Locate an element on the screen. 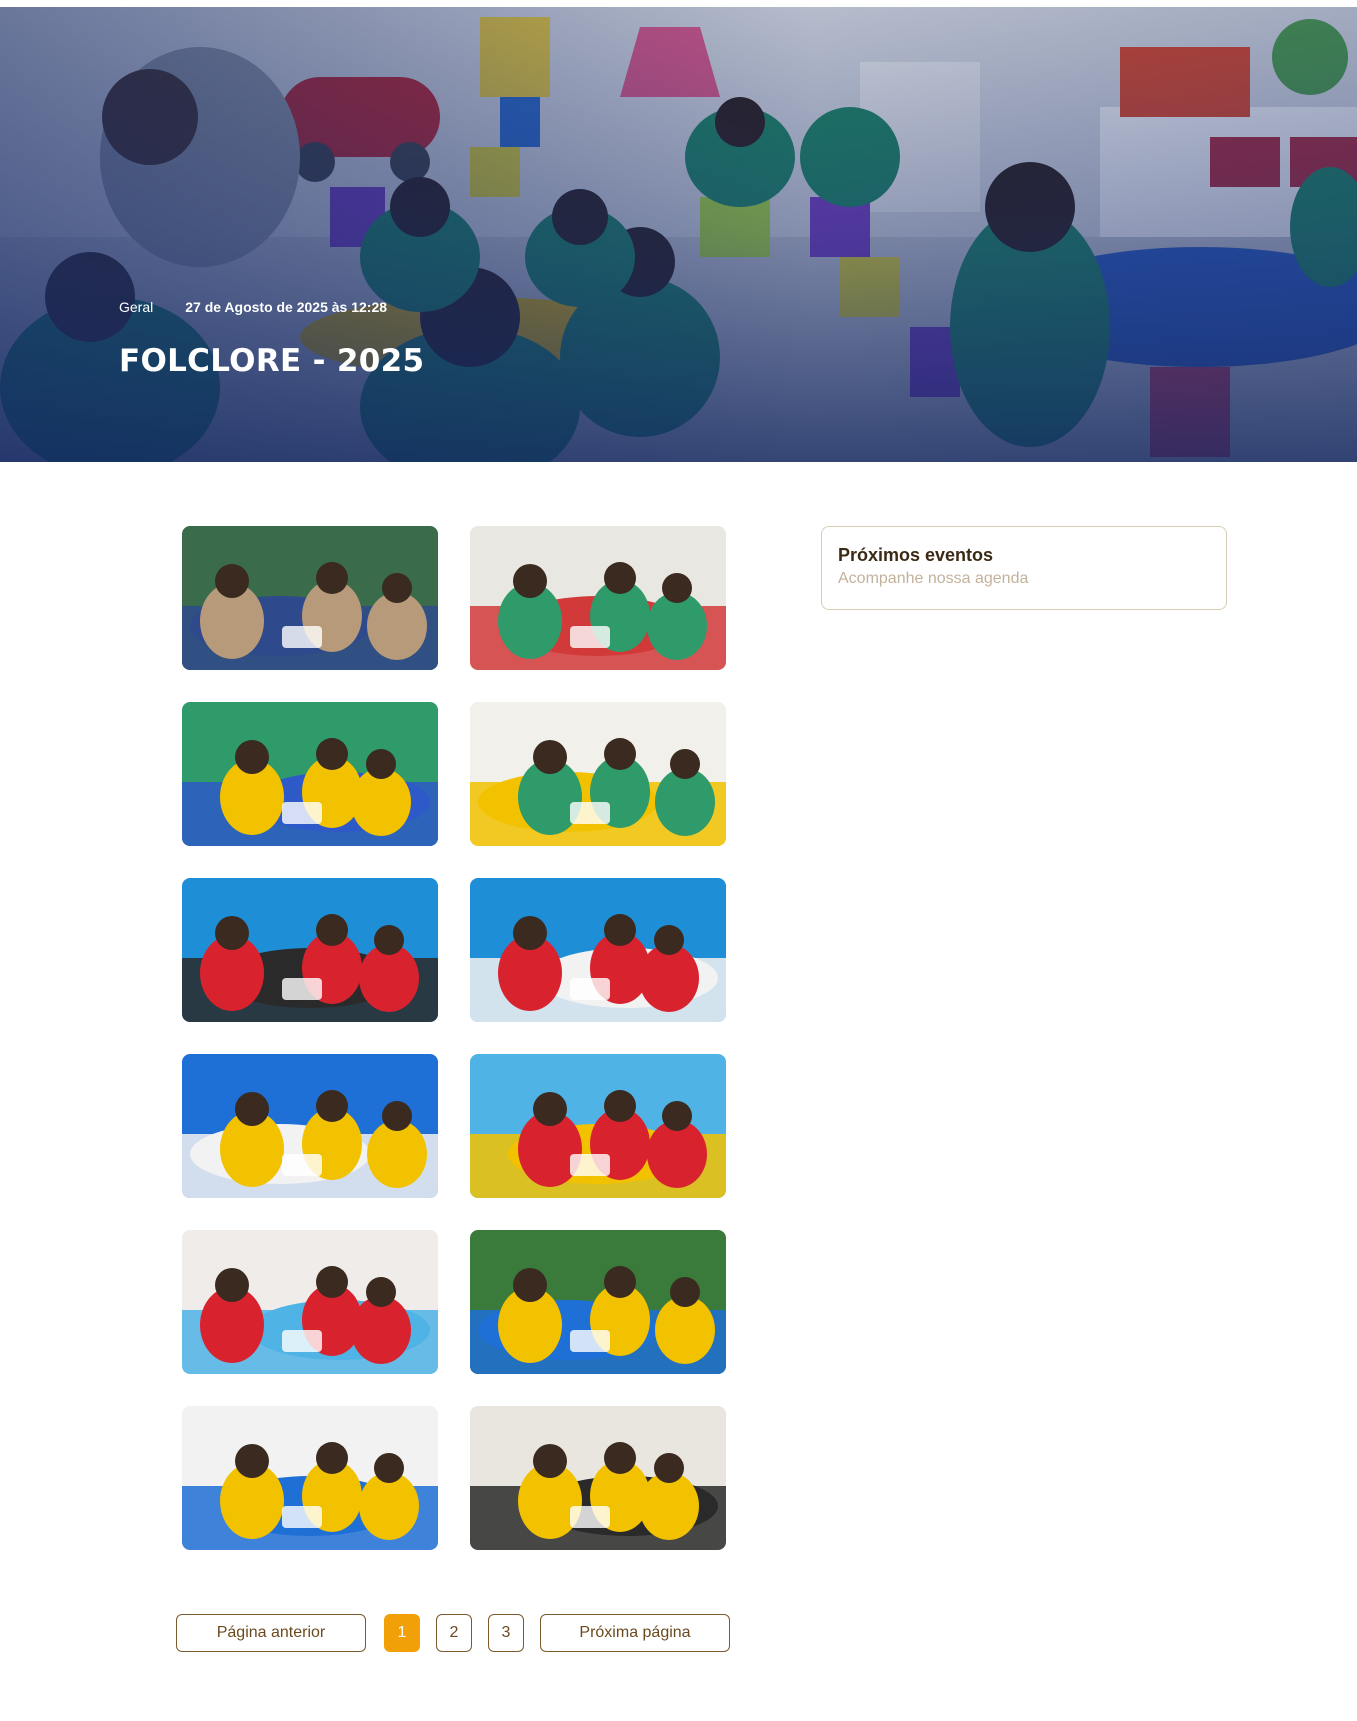 This screenshot has height=1721, width=1357. page-2-button: 2 is located at coordinates (454, 1633).